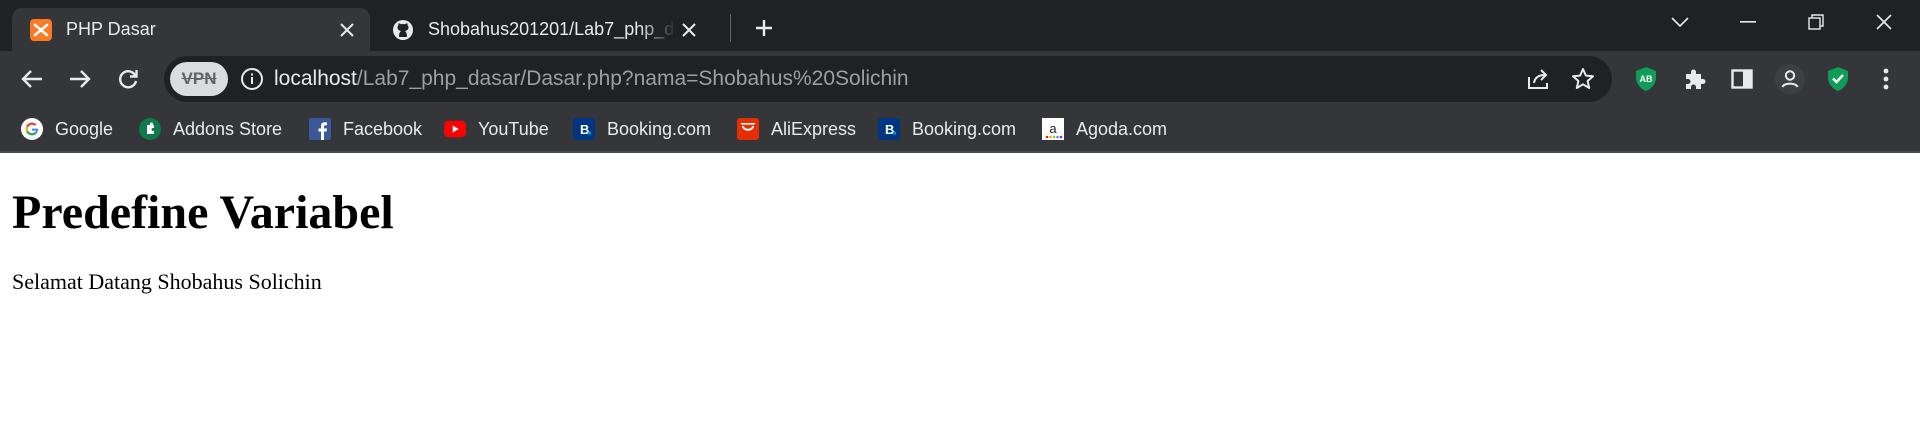  I want to click on greeting-text: Selamat Datang Shobahus Solichin, so click(167, 281).